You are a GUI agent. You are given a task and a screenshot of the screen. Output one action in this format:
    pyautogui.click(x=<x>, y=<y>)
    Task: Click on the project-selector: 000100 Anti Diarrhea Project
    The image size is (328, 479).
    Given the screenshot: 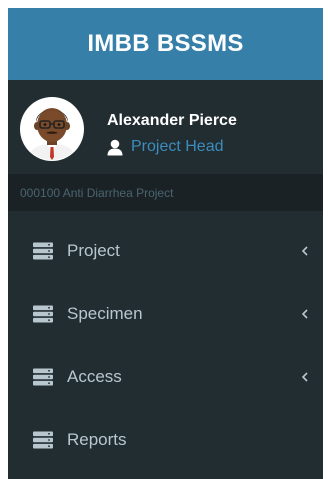 What is the action you would take?
    pyautogui.click(x=165, y=192)
    